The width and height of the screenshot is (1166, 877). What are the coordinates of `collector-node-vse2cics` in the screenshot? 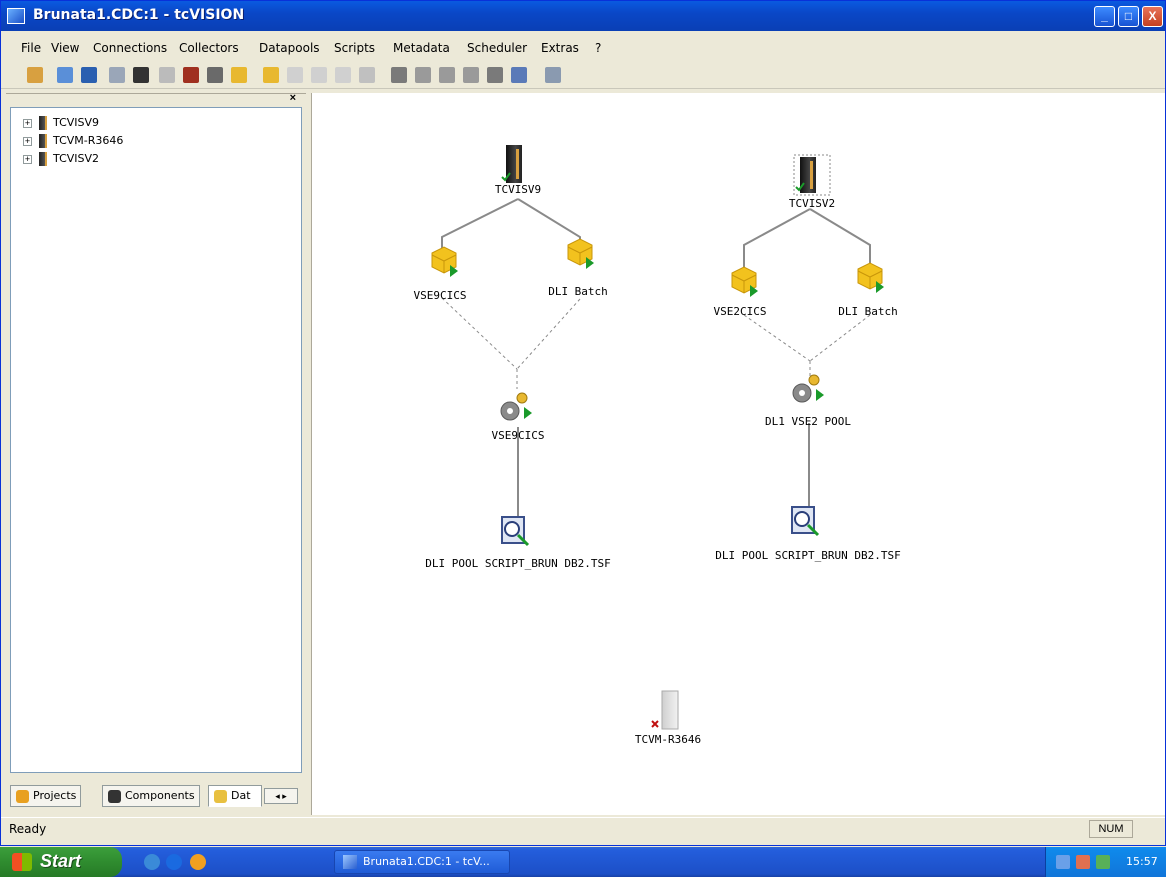 It's located at (744, 281).